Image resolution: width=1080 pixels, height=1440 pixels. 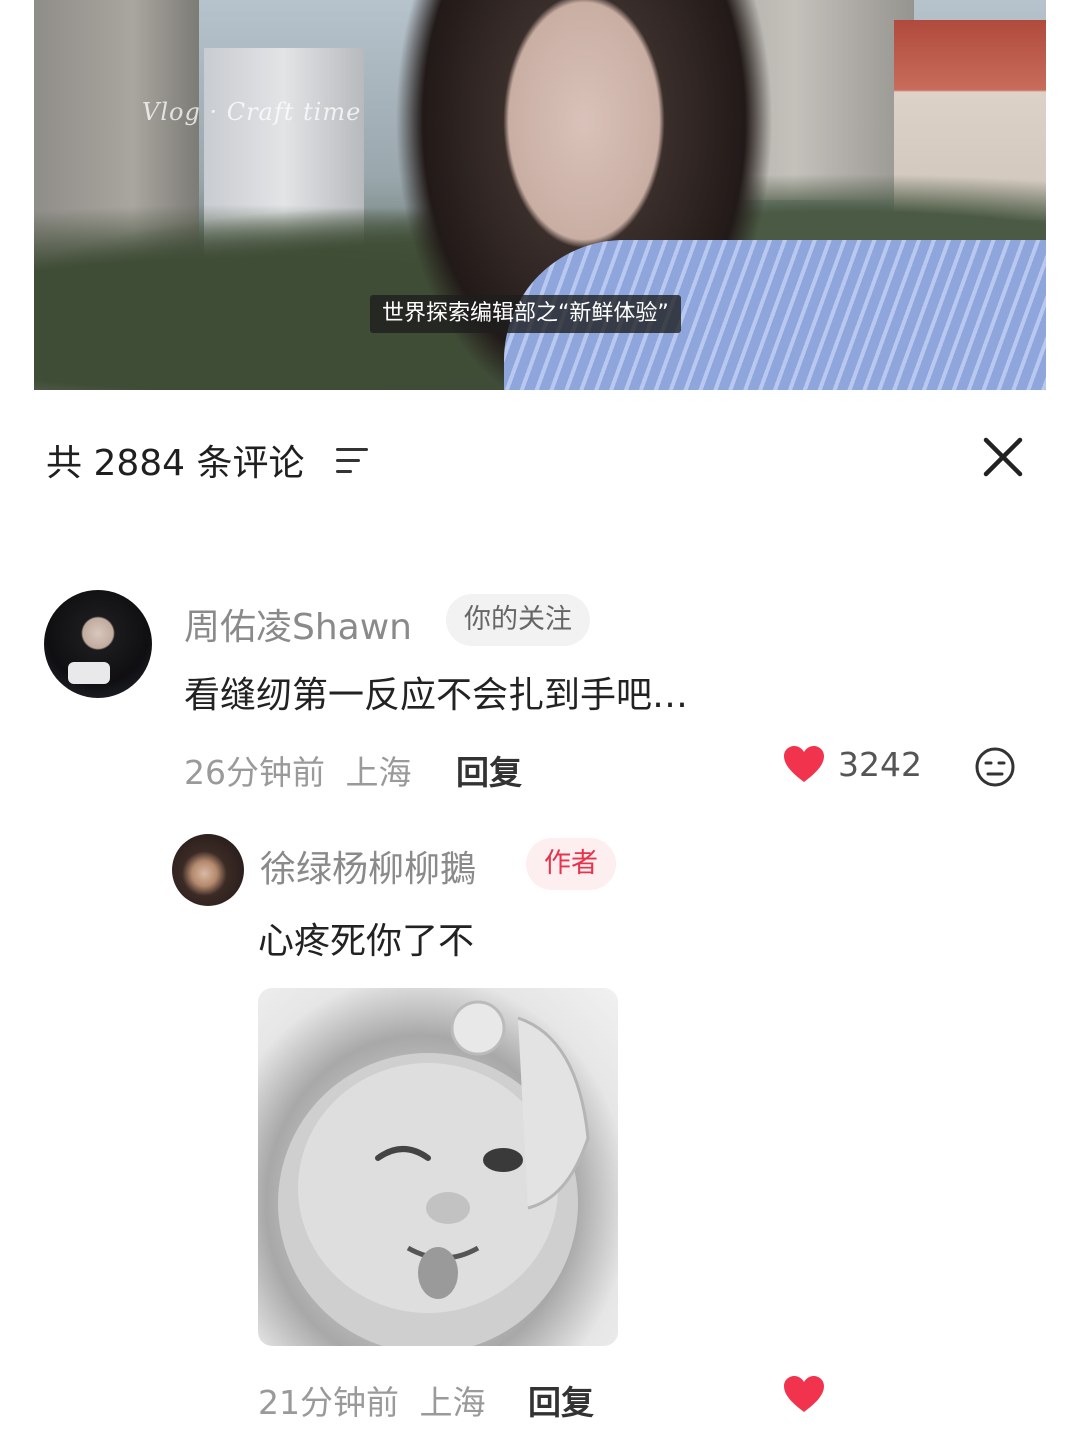 I want to click on author-badge: 作者, so click(x=571, y=864).